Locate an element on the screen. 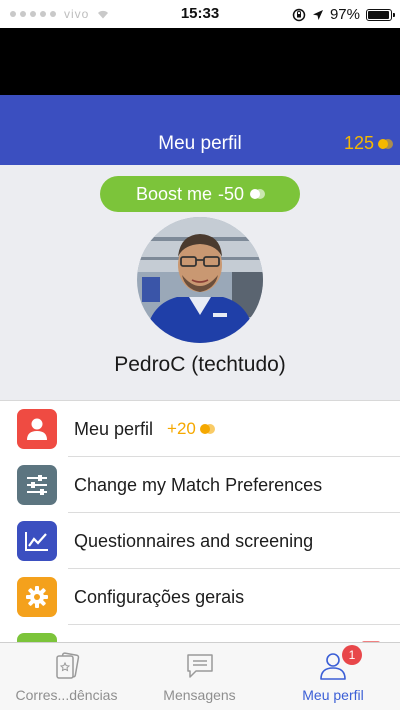 This screenshot has height=710, width=400. tab-label: Corres...dências is located at coordinates (66, 695).